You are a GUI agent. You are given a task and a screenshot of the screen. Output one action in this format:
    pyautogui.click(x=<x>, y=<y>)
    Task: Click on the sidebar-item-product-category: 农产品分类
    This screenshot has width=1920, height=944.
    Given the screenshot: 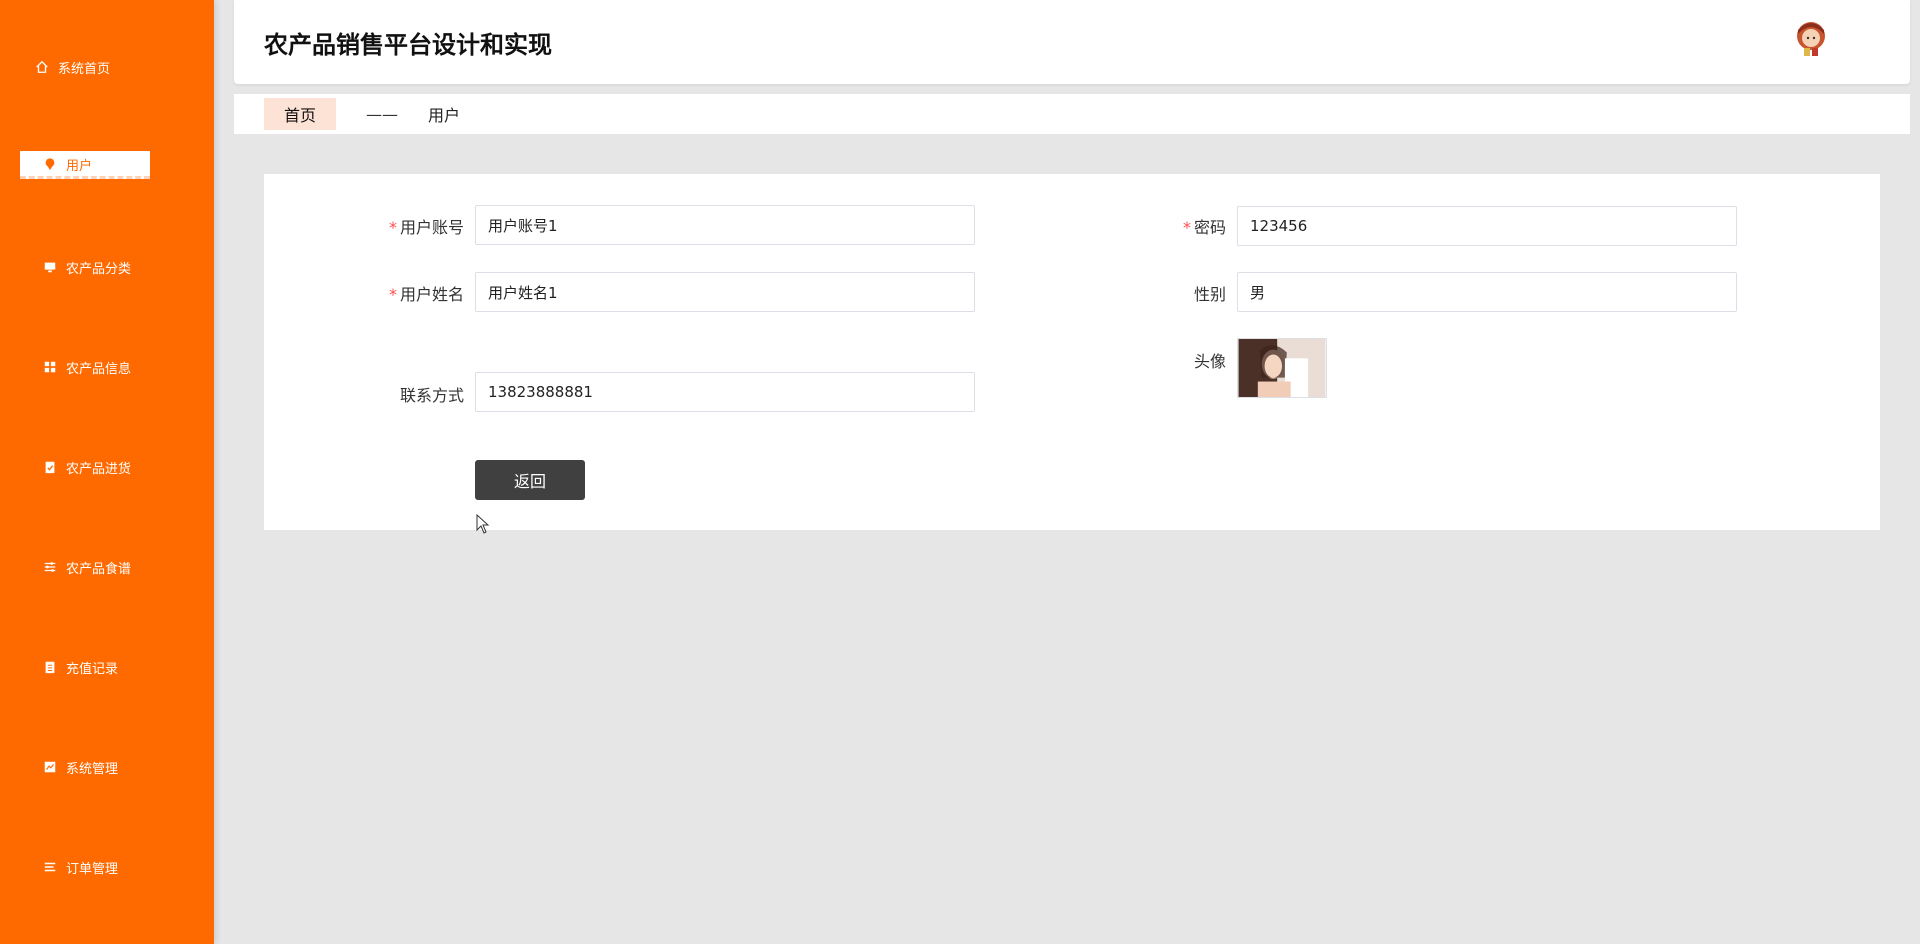 What is the action you would take?
    pyautogui.click(x=107, y=267)
    